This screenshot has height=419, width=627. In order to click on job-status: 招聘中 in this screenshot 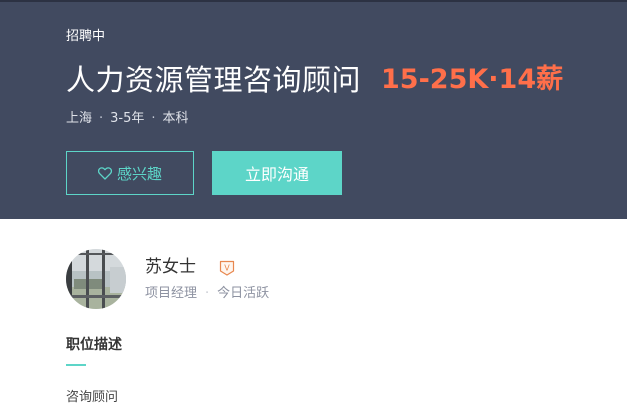, I will do `click(86, 36)`.